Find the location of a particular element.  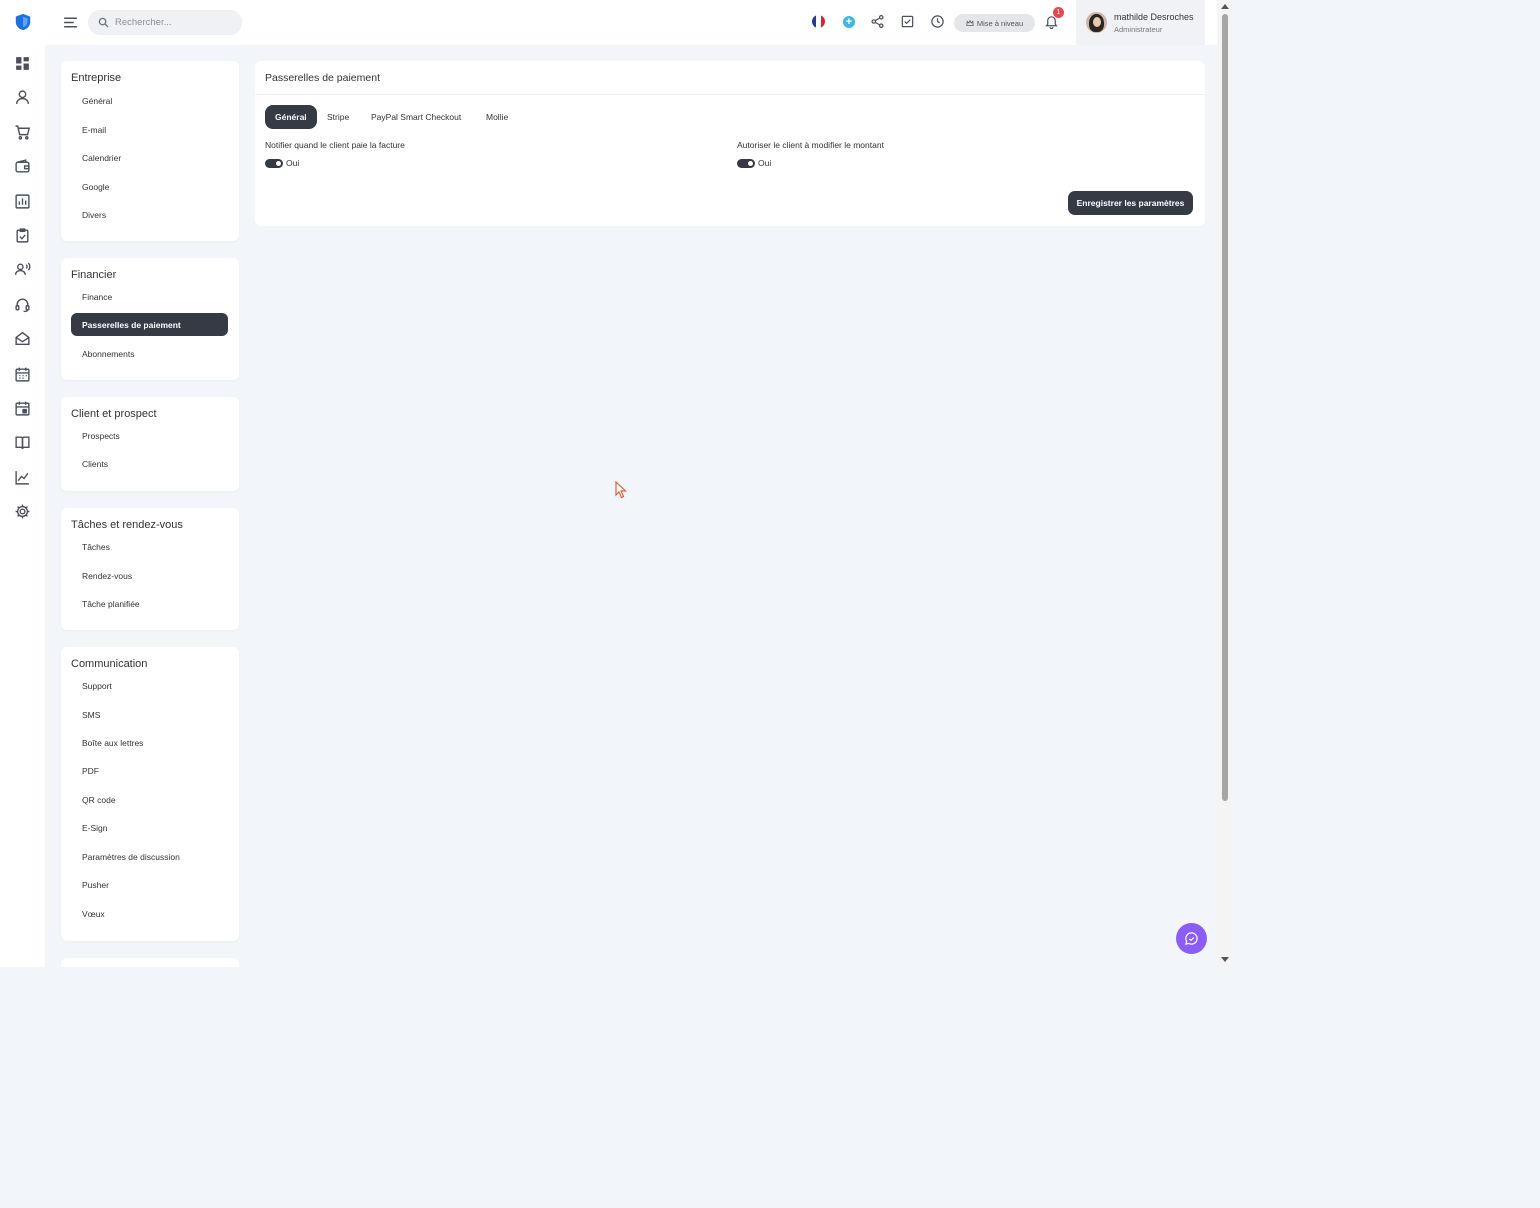

page-scrollbar is located at coordinates (1224, 483).